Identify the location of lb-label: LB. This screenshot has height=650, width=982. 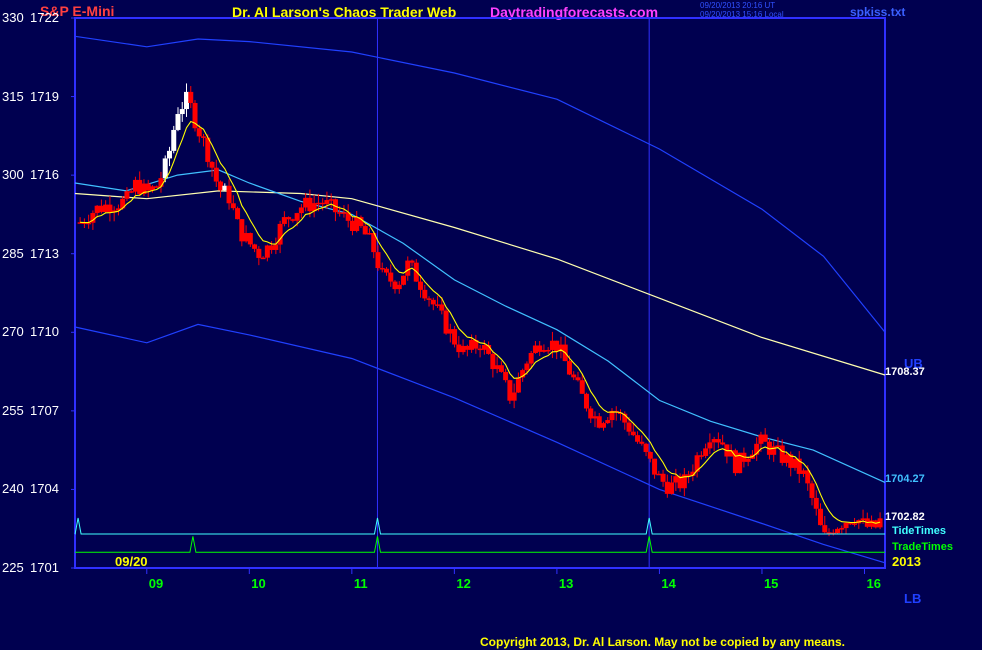
(913, 598).